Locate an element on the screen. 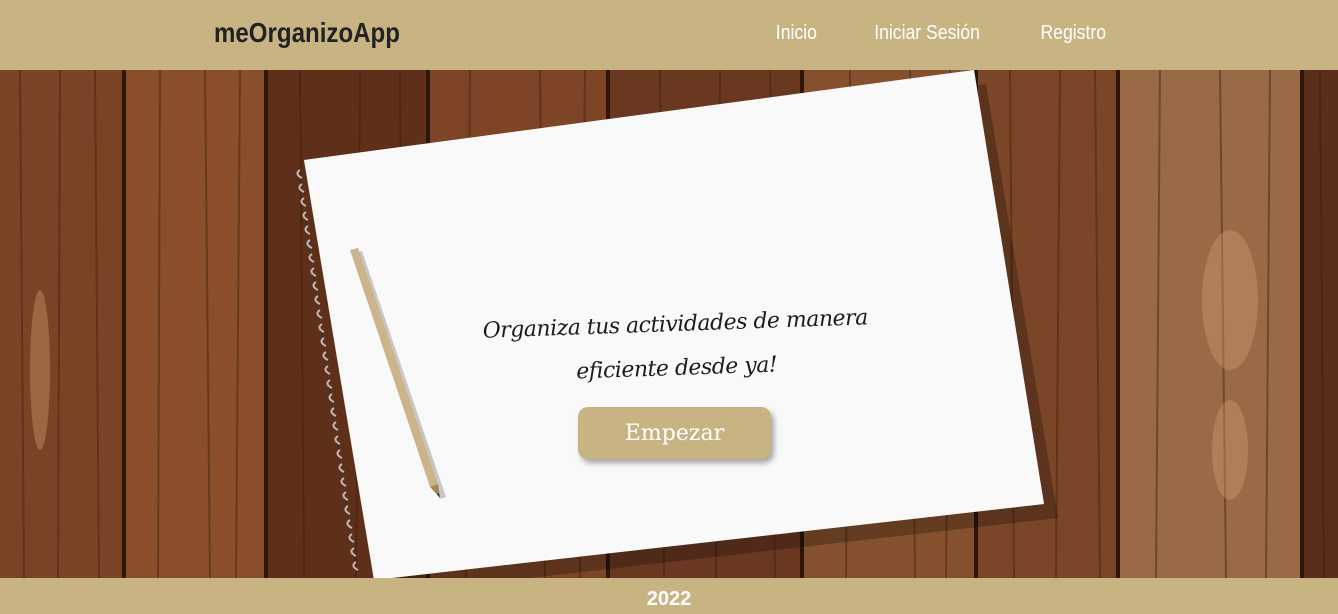  nav-links: Inicio Iniciar Sesión Registro is located at coordinates (917, 33).